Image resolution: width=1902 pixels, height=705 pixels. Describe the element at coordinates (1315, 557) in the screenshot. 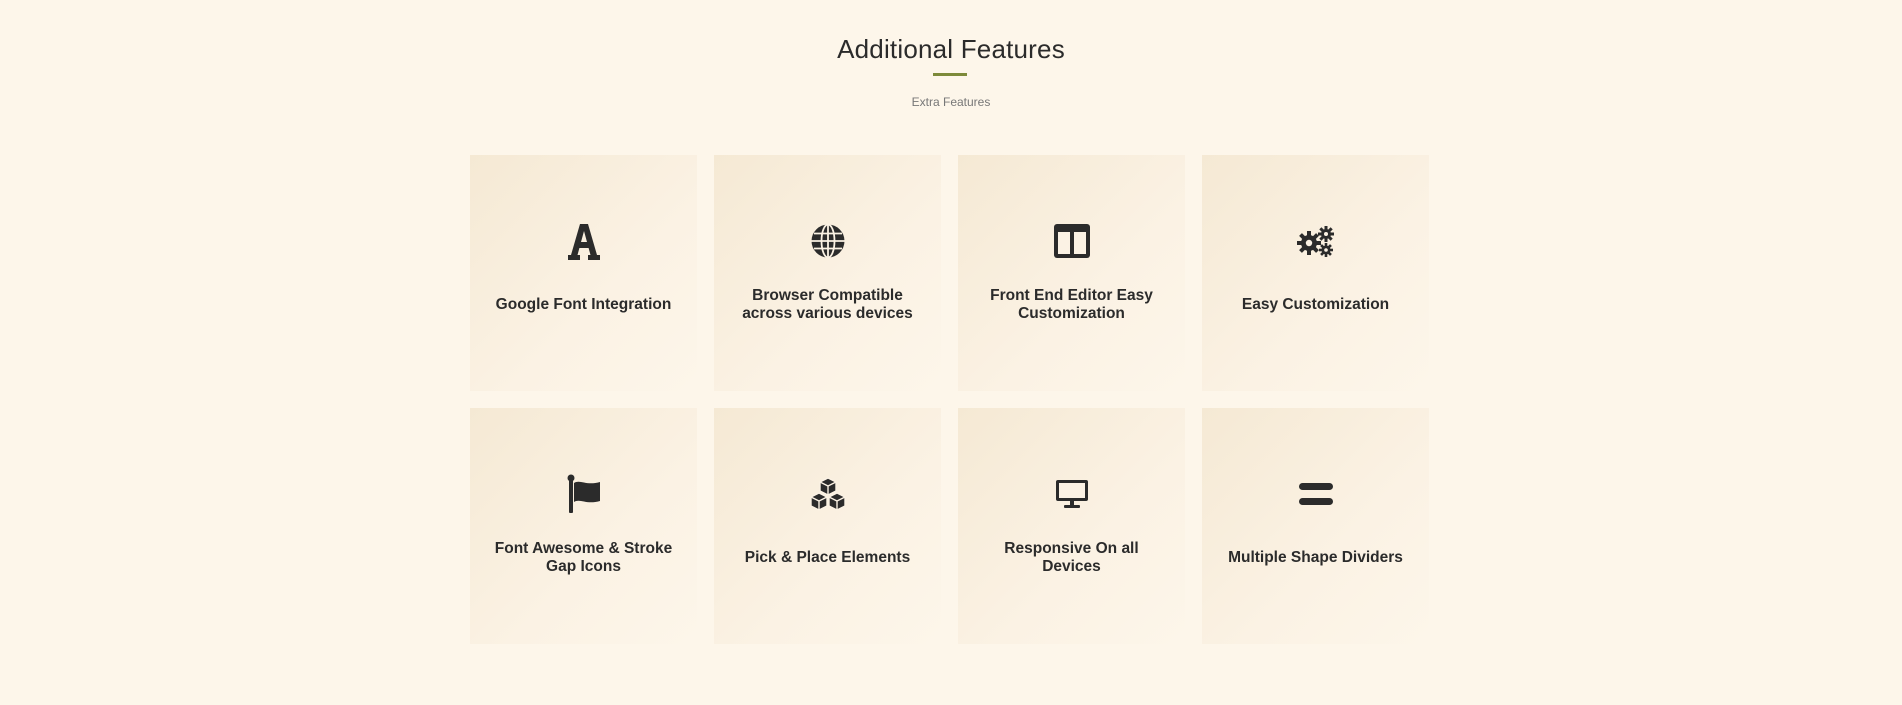

I see `feature-label: Multiple Shape Dividers` at that location.